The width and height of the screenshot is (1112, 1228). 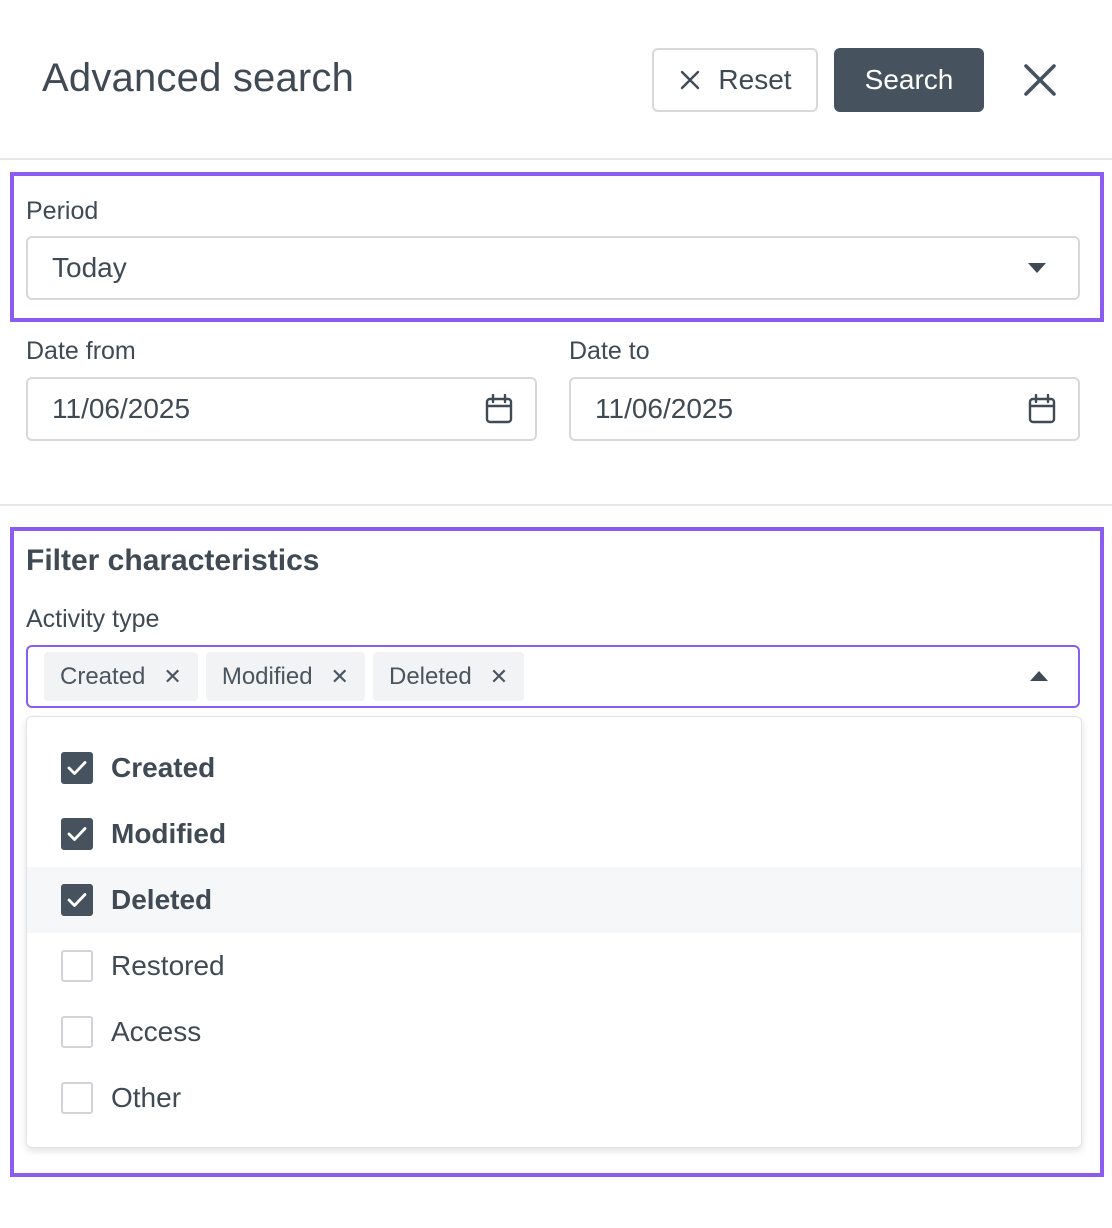 I want to click on close-dialog-button, so click(x=1040, y=80).